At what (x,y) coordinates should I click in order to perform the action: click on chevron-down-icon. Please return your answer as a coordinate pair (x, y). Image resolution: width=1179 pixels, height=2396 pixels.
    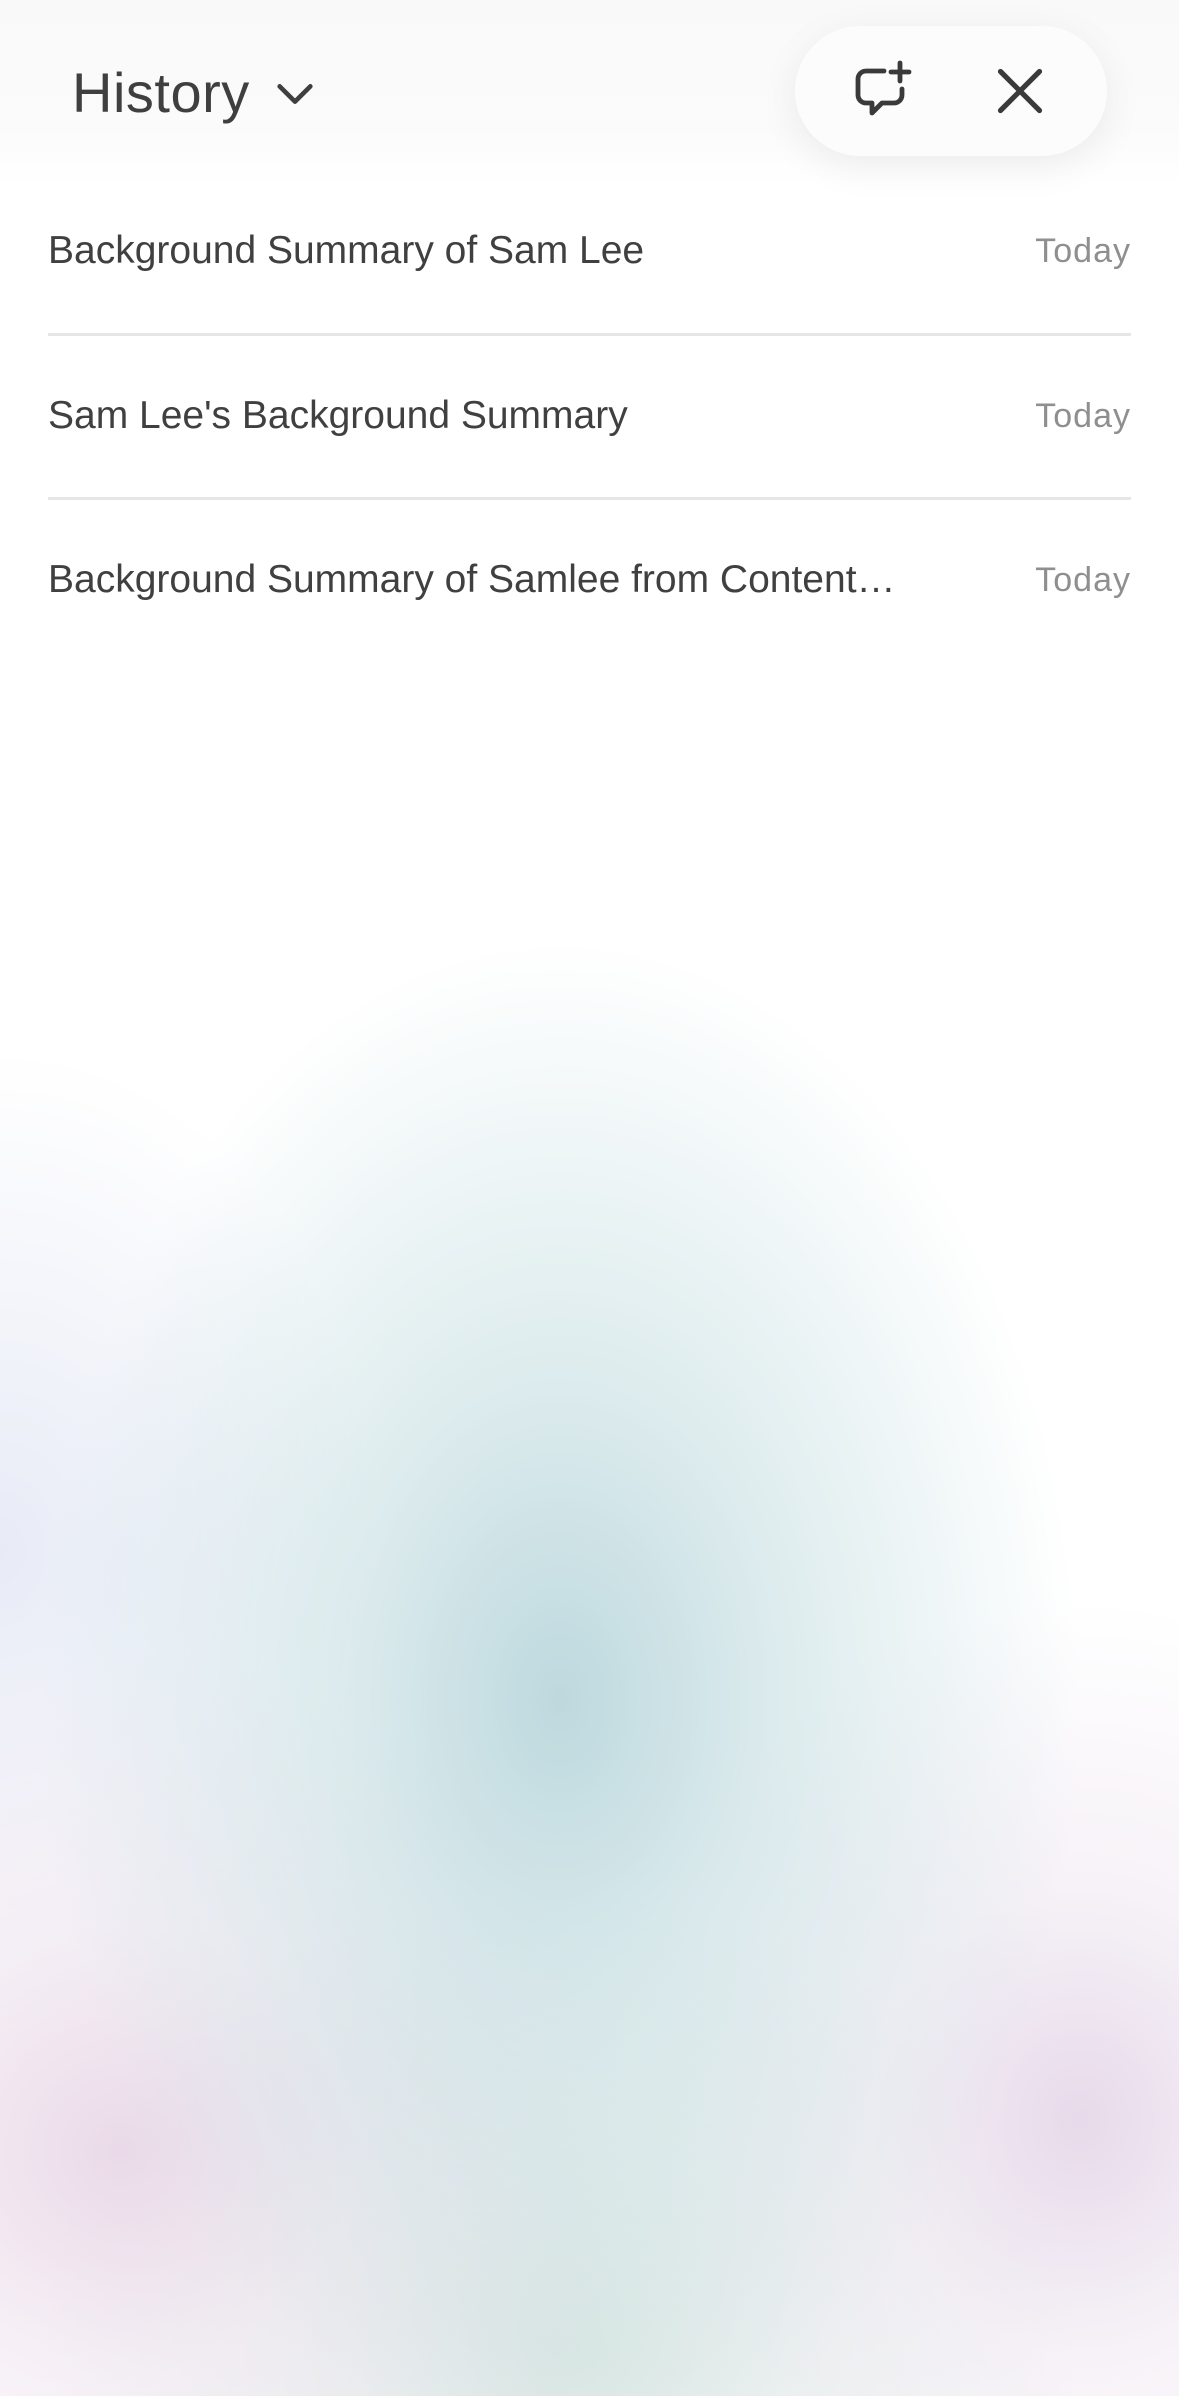
    Looking at the image, I should click on (295, 94).